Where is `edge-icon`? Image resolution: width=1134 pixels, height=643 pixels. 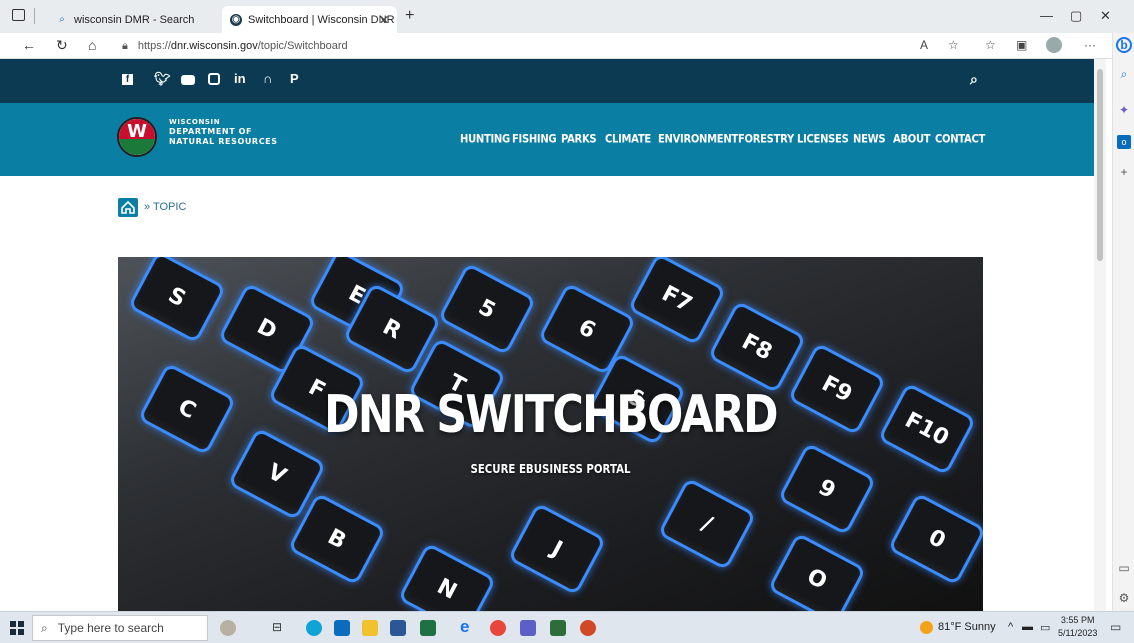
edge-icon is located at coordinates (314, 628).